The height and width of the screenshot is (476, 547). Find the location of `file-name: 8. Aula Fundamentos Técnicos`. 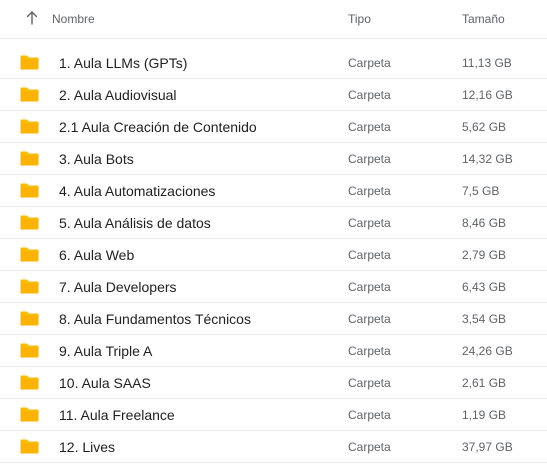

file-name: 8. Aula Fundamentos Técnicos is located at coordinates (155, 319).